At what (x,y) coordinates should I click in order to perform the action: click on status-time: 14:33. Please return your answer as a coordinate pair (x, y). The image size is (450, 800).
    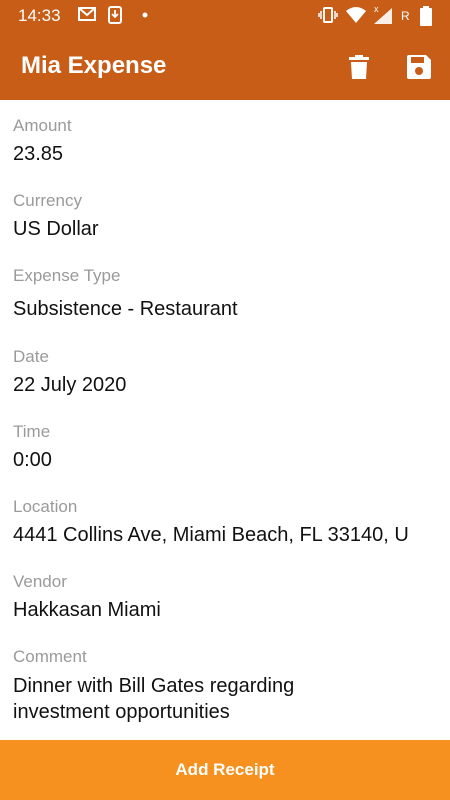
    Looking at the image, I should click on (39, 15).